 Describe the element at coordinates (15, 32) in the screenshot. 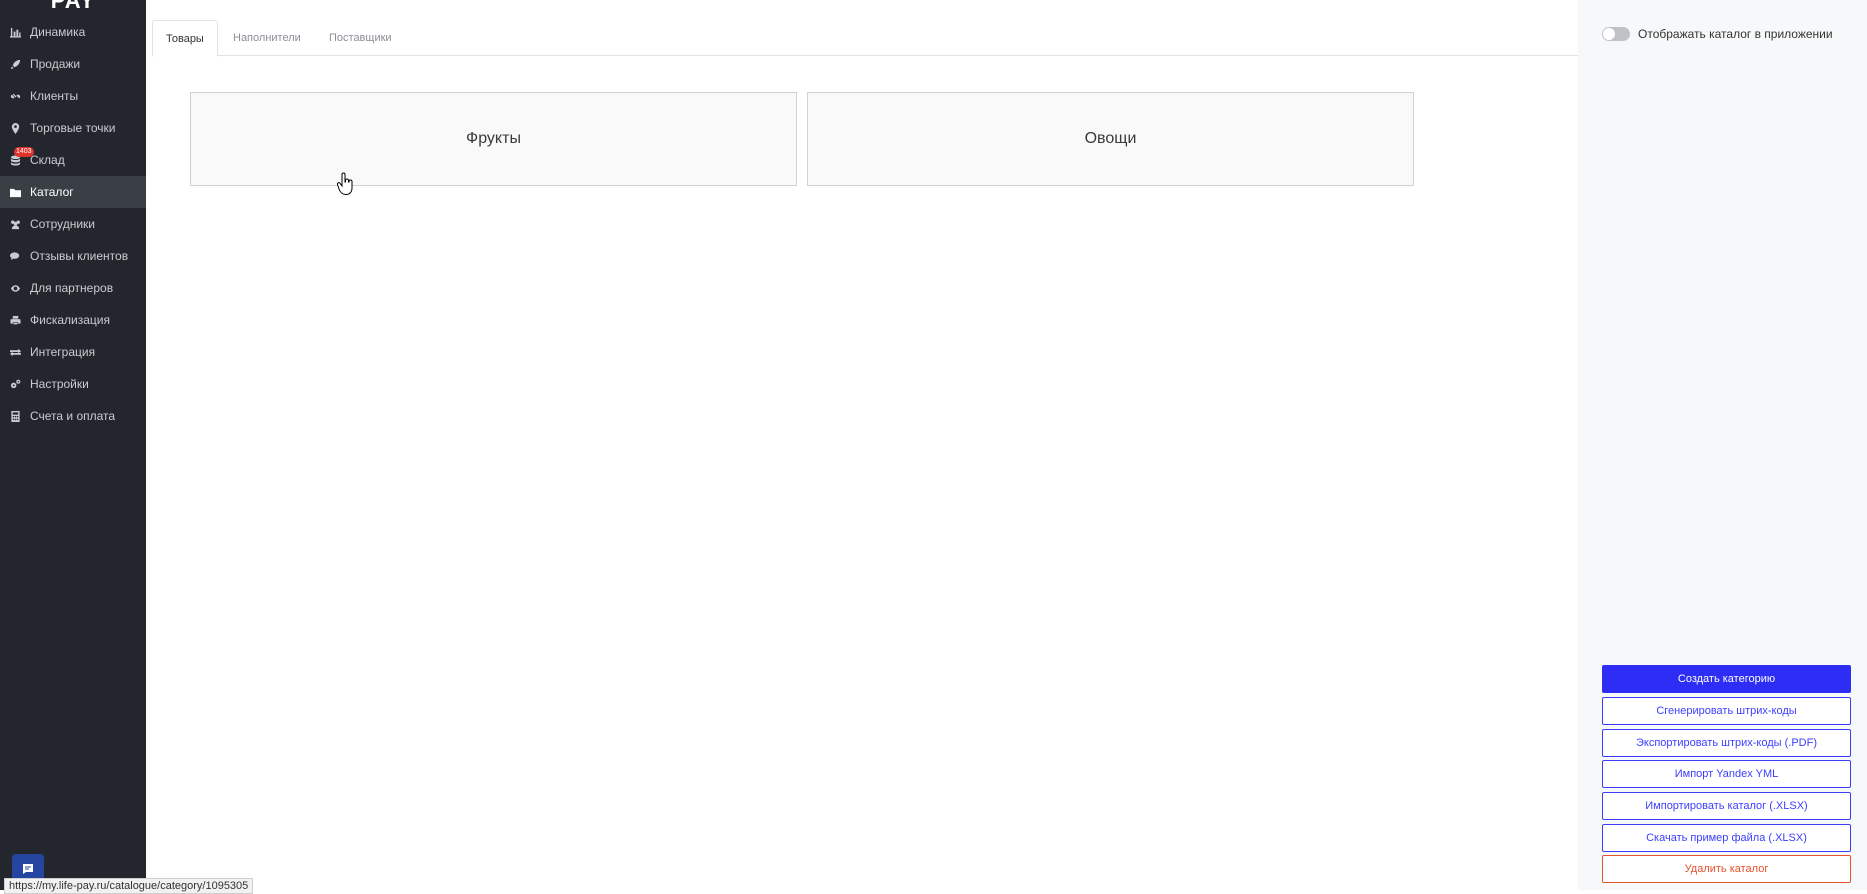

I see `bar-chart-icon` at that location.